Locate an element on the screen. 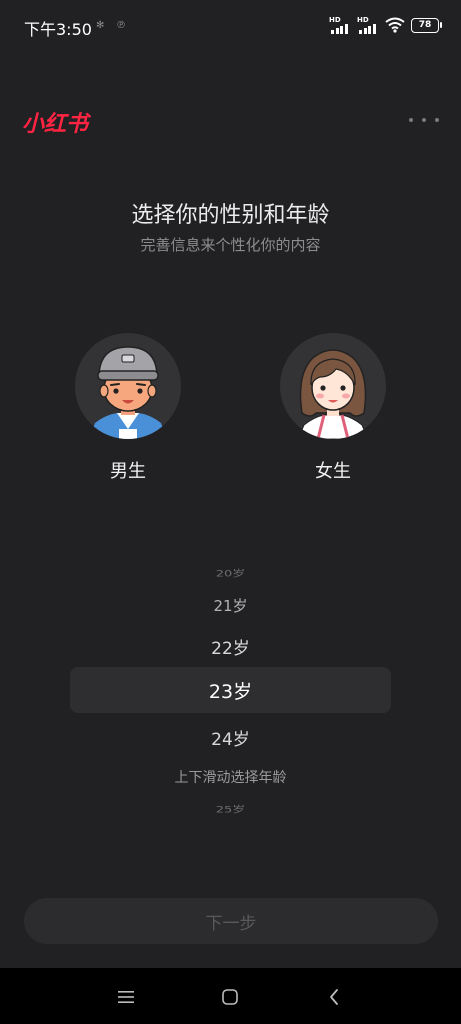 Image resolution: width=461 pixels, height=1024 pixels. female-avatar is located at coordinates (333, 386).